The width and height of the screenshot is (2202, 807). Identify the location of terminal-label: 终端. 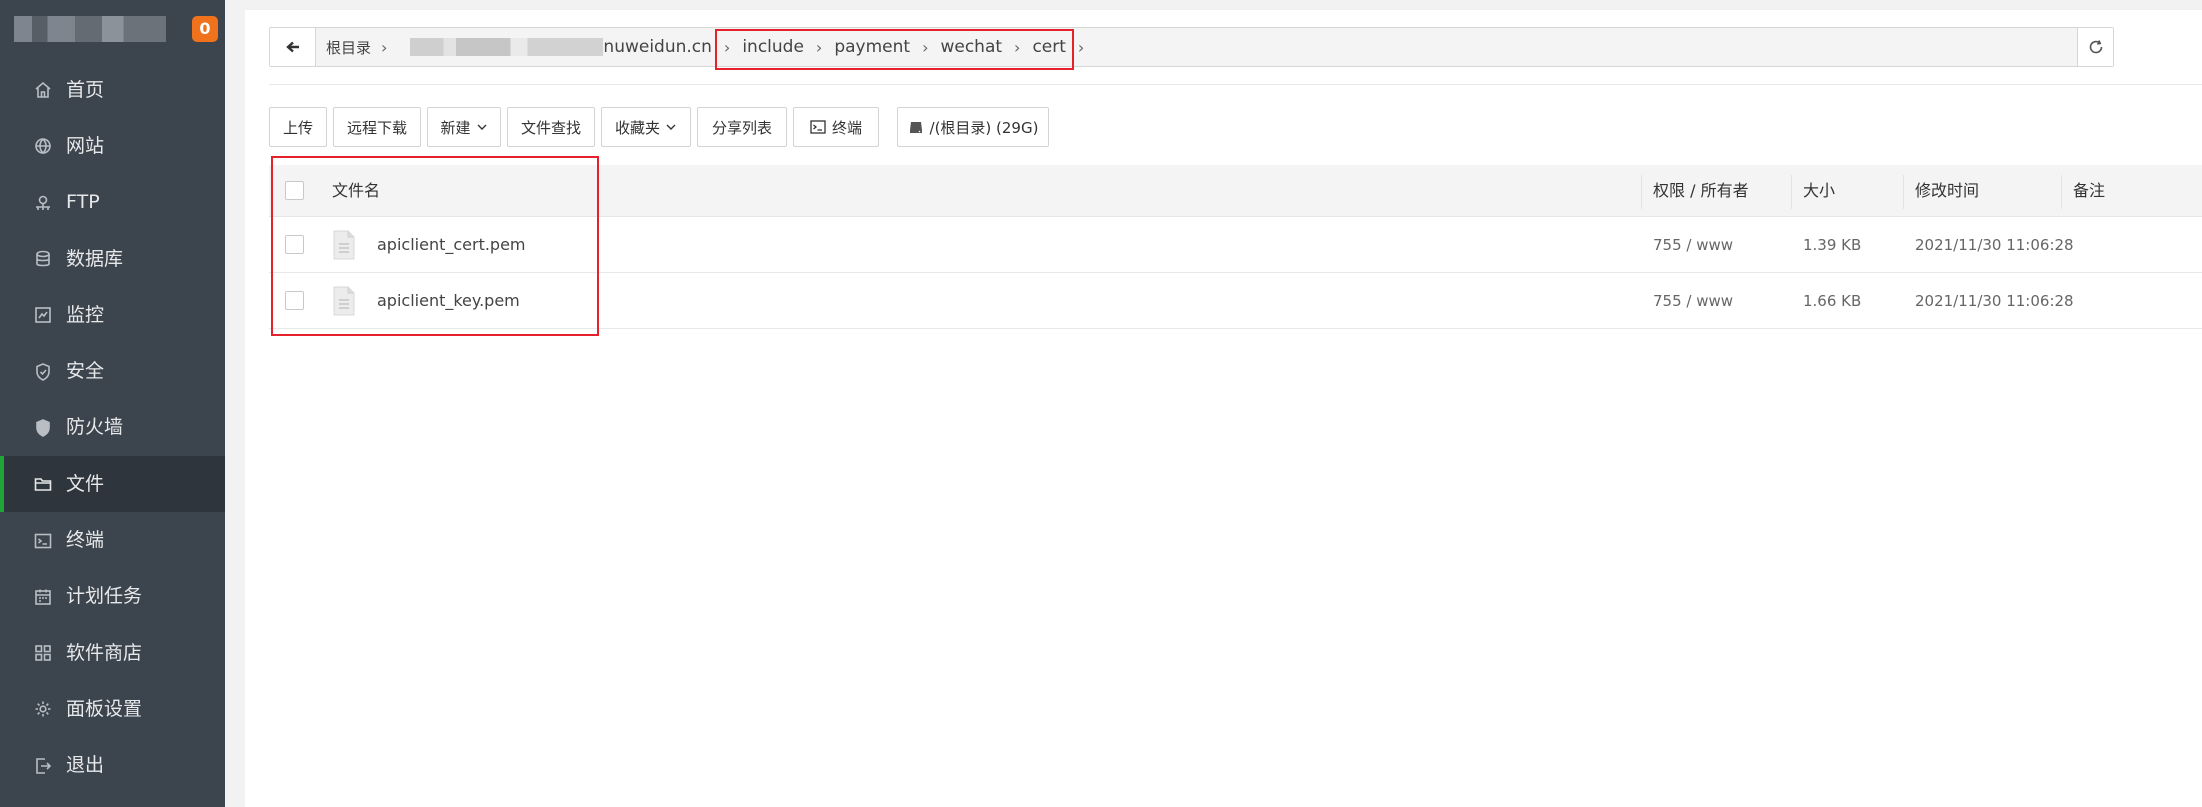
(846, 127).